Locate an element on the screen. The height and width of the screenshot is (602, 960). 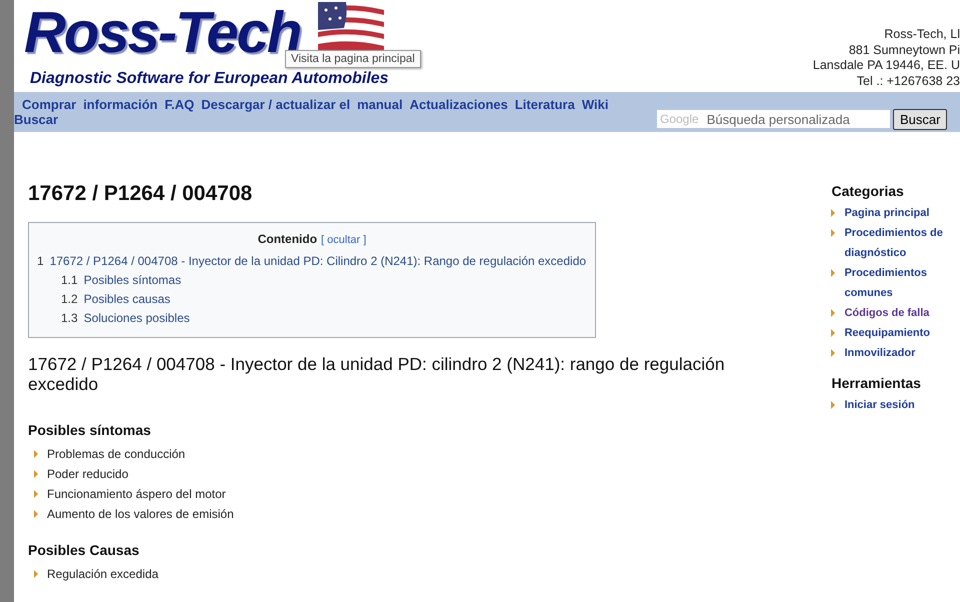
page-title: 17672 / P1264 / 004708 is located at coordinates (141, 194).